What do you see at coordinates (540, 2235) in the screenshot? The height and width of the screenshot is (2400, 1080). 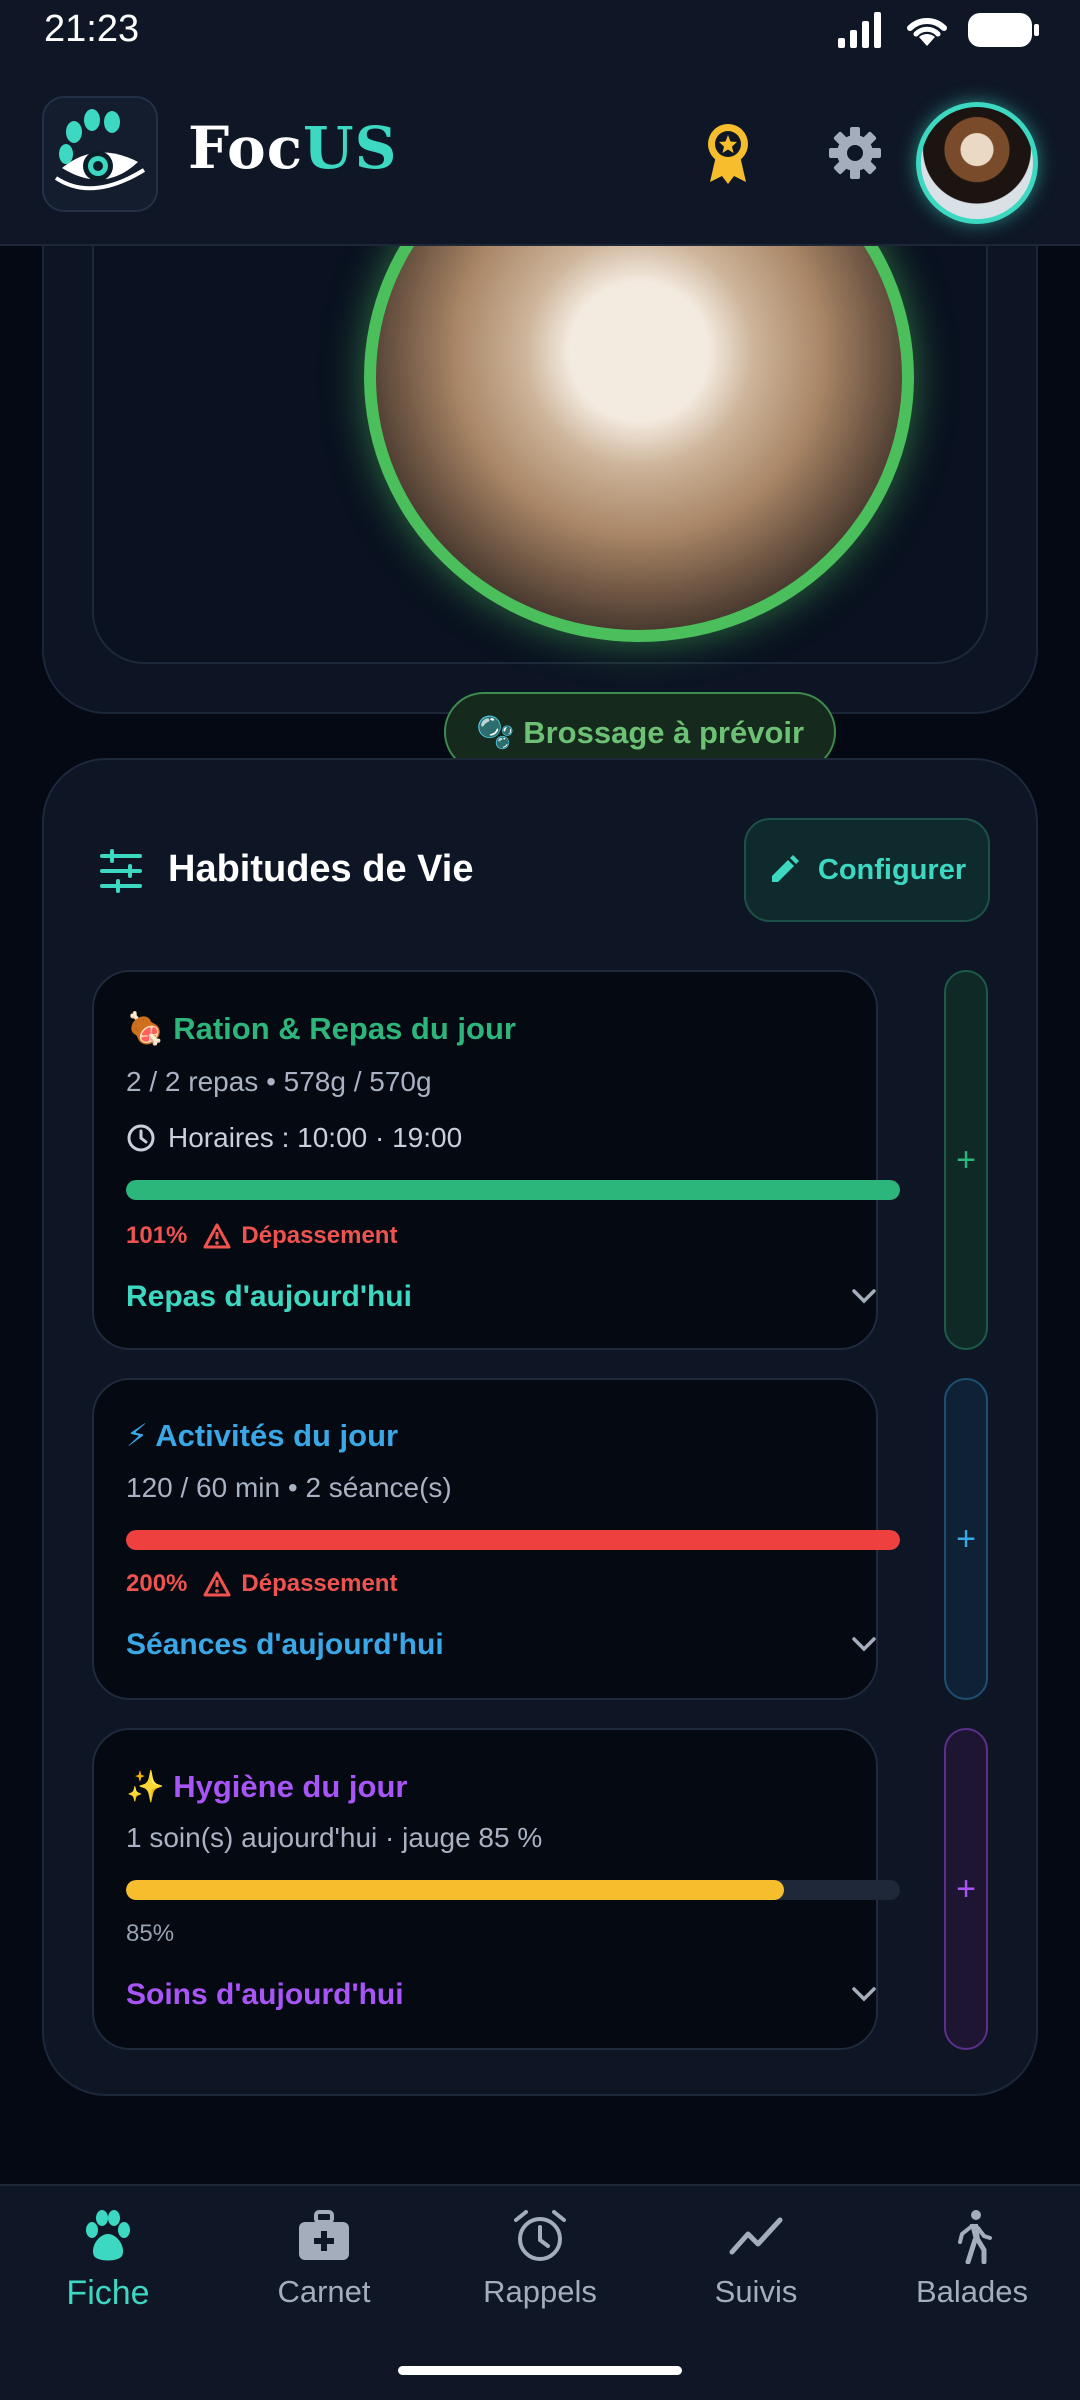 I see `alarm-clock-icon` at bounding box center [540, 2235].